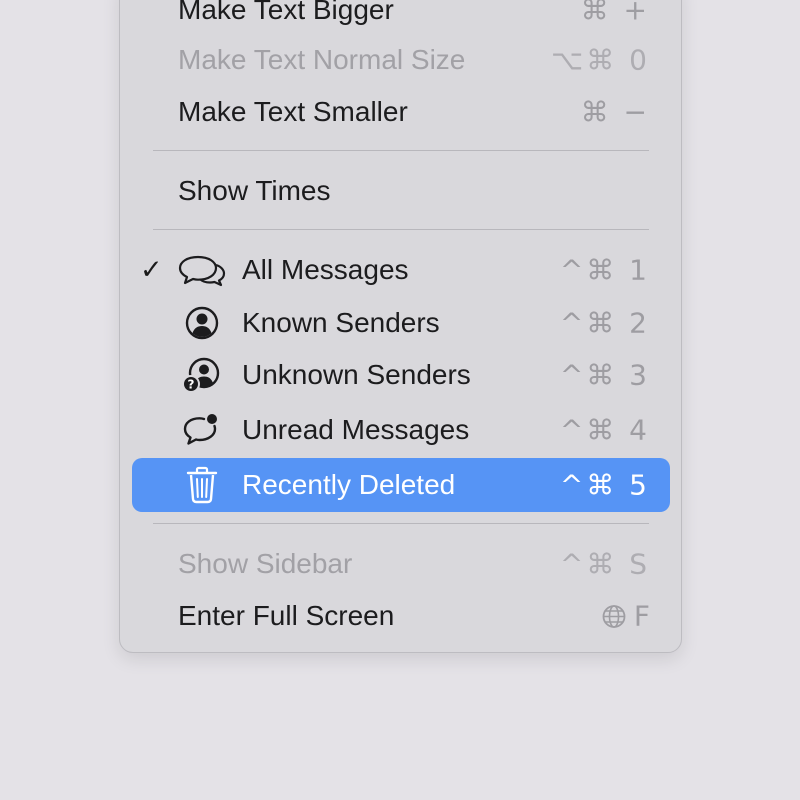  Describe the element at coordinates (615, 112) in the screenshot. I see `menu-item-shortcut: ⌘ −` at that location.